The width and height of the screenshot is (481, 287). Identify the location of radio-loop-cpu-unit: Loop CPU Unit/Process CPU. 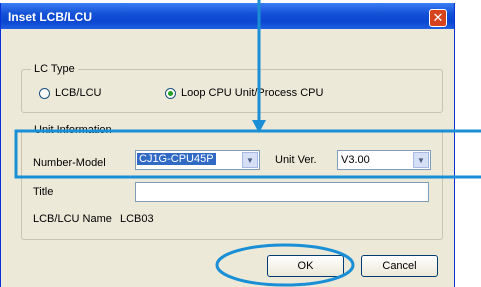
(244, 93).